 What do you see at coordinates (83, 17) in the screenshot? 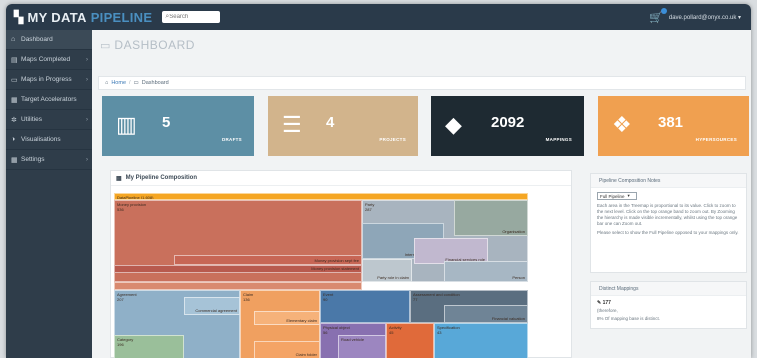
I see `brand-logo: ▚ MY DATA PIPELINE` at bounding box center [83, 17].